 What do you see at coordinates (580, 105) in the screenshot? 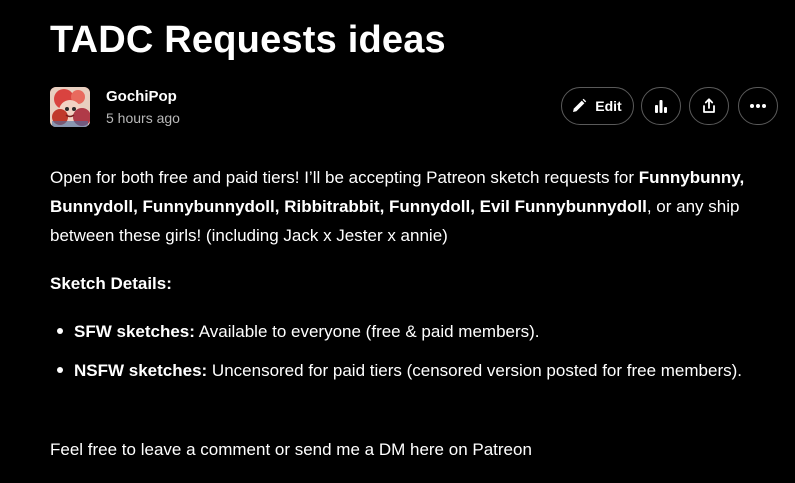
I see `pencil-icon` at bounding box center [580, 105].